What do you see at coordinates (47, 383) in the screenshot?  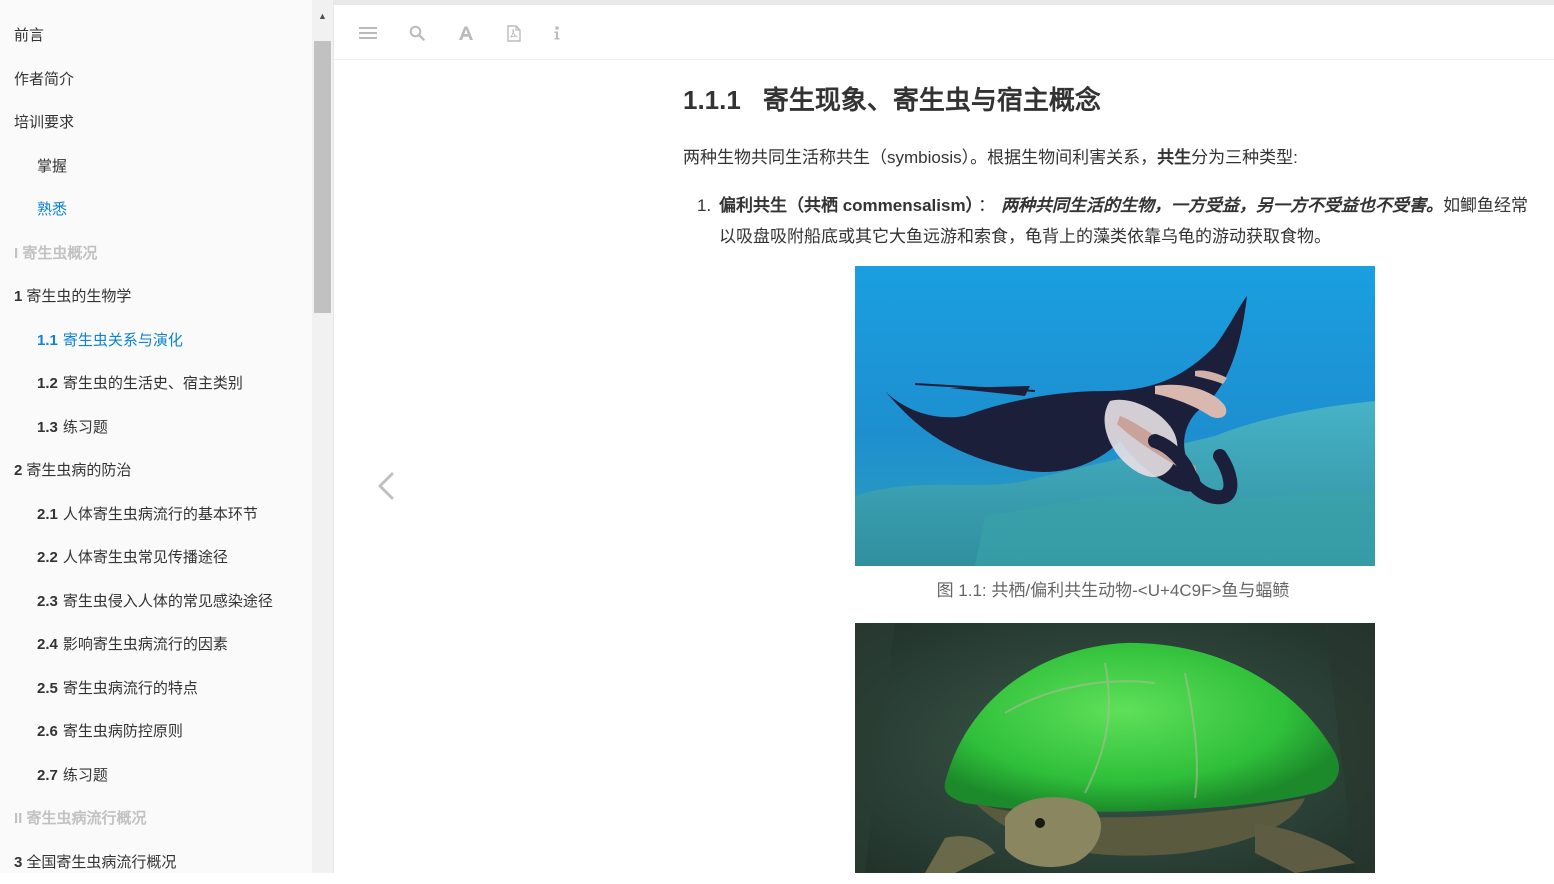 I see `toc-item-number: 1.2` at bounding box center [47, 383].